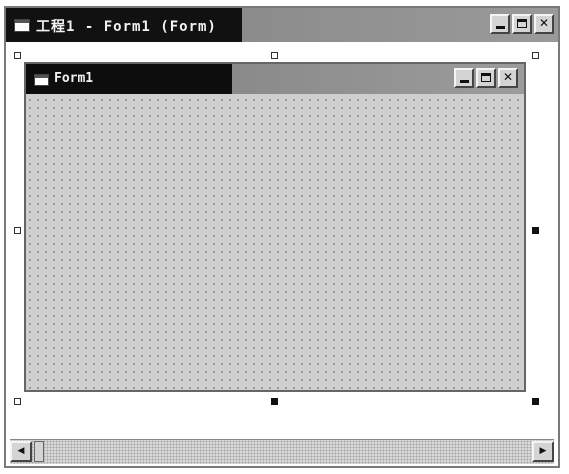 This screenshot has height=474, width=569. Describe the element at coordinates (500, 24) in the screenshot. I see `designer-minimize-button` at that location.